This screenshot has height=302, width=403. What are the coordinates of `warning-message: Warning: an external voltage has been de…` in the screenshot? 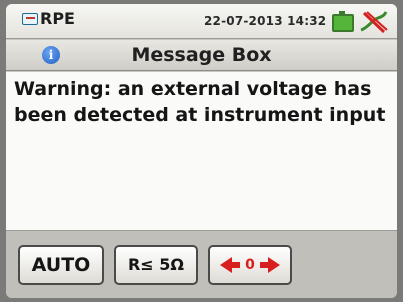 It's located at (200, 102).